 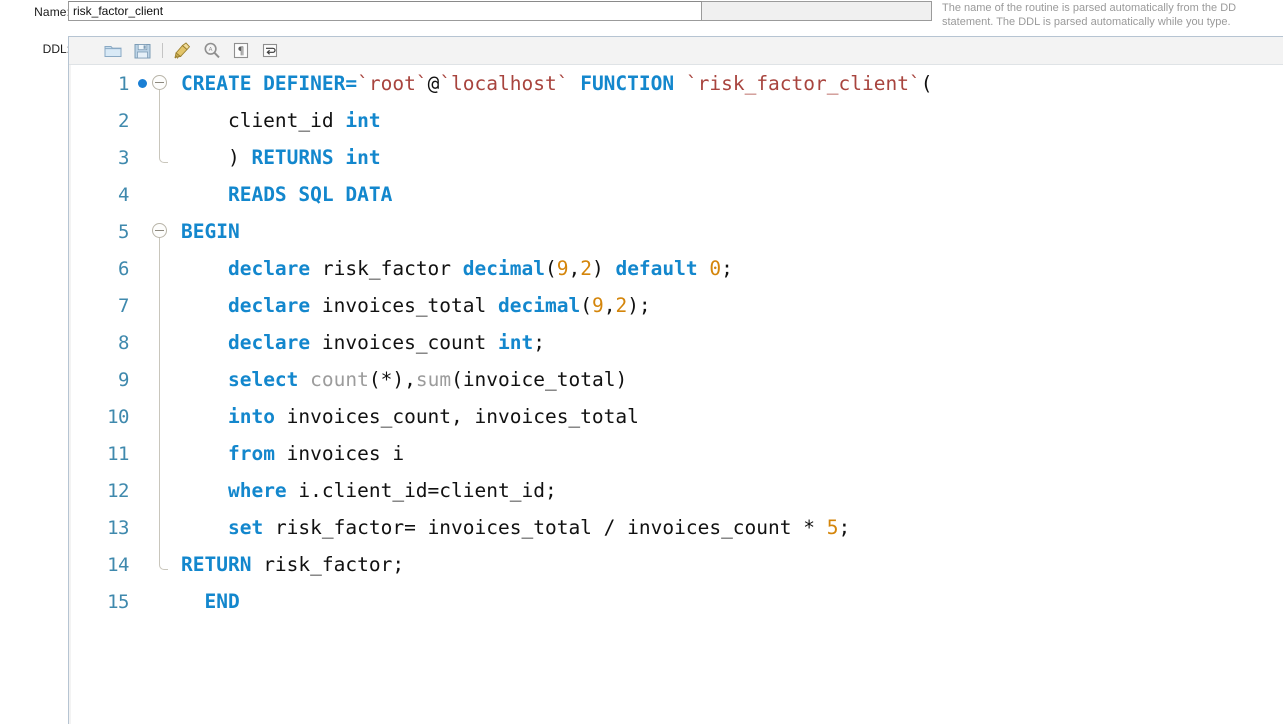 I want to click on code-line: 2 client_id int, so click(x=676, y=120).